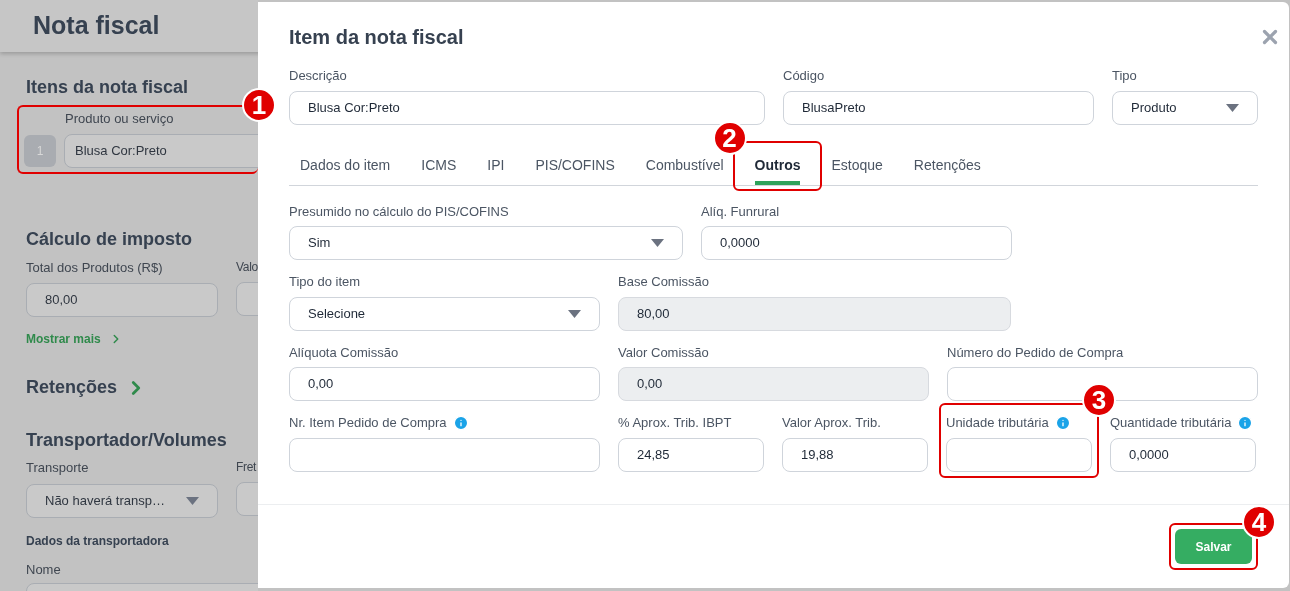  Describe the element at coordinates (44, 569) in the screenshot. I see `field-label: Nome` at that location.